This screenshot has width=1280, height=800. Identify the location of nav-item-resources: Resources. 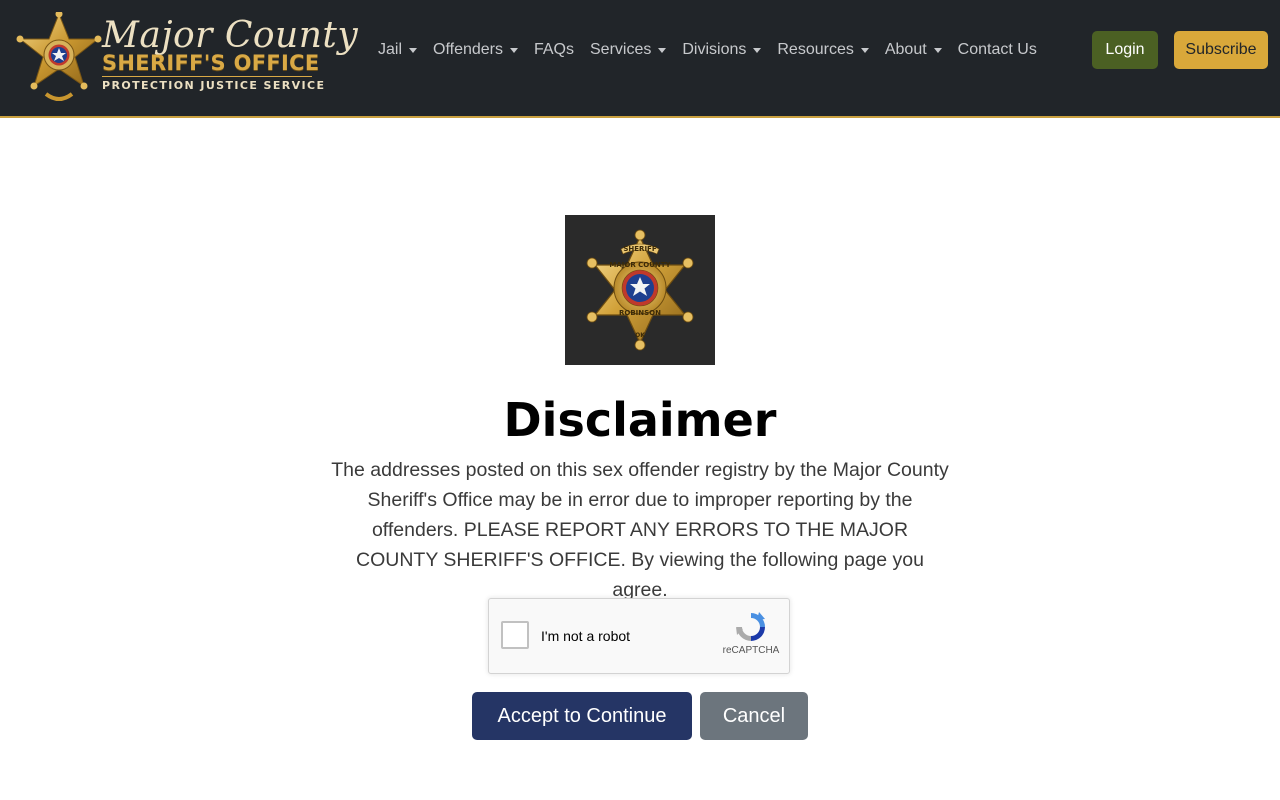
(822, 50).